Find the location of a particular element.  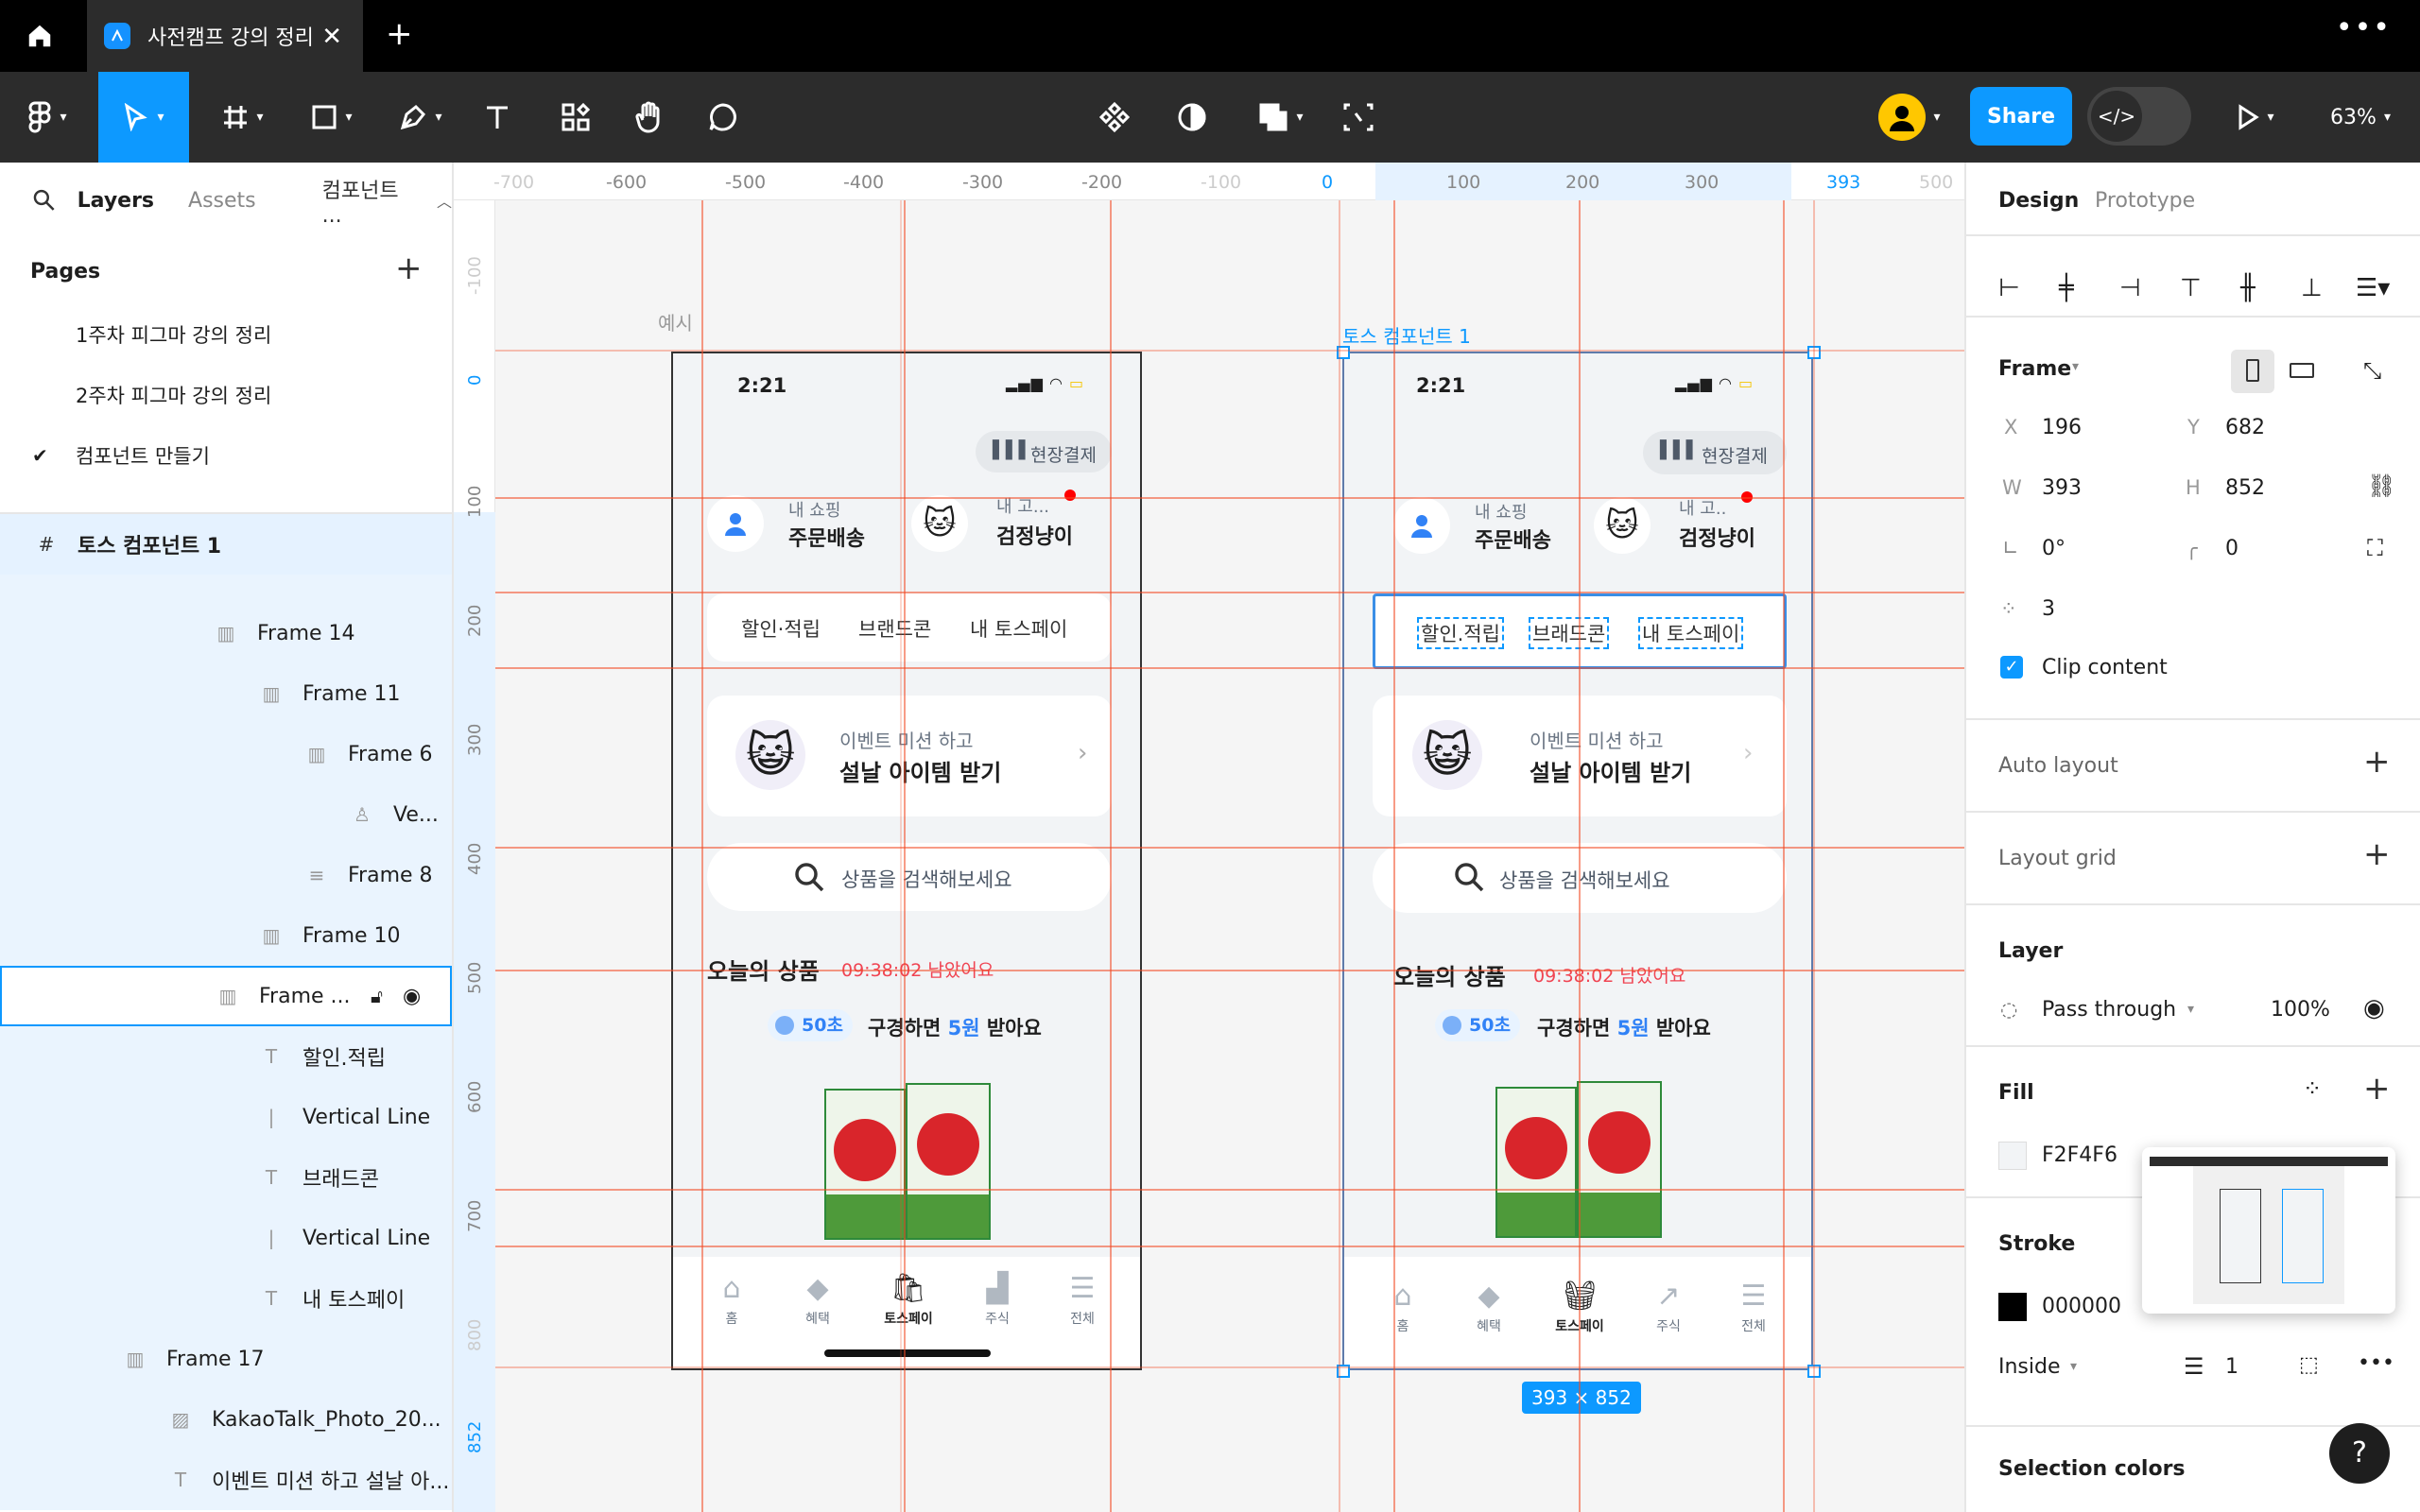

share-button: Share is located at coordinates (2021, 116).